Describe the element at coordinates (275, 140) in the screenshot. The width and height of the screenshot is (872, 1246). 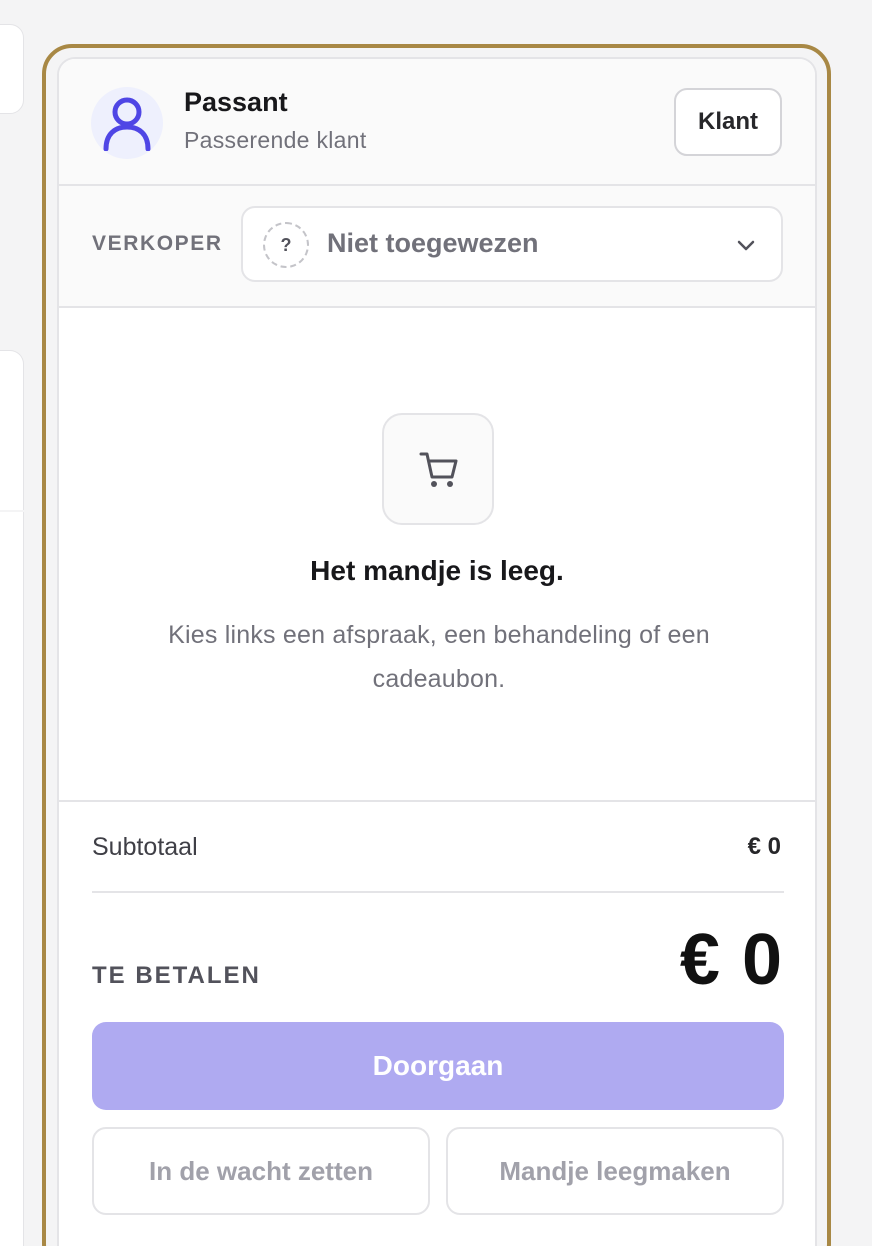
I see `customer-subtitle: Passerende klant` at that location.